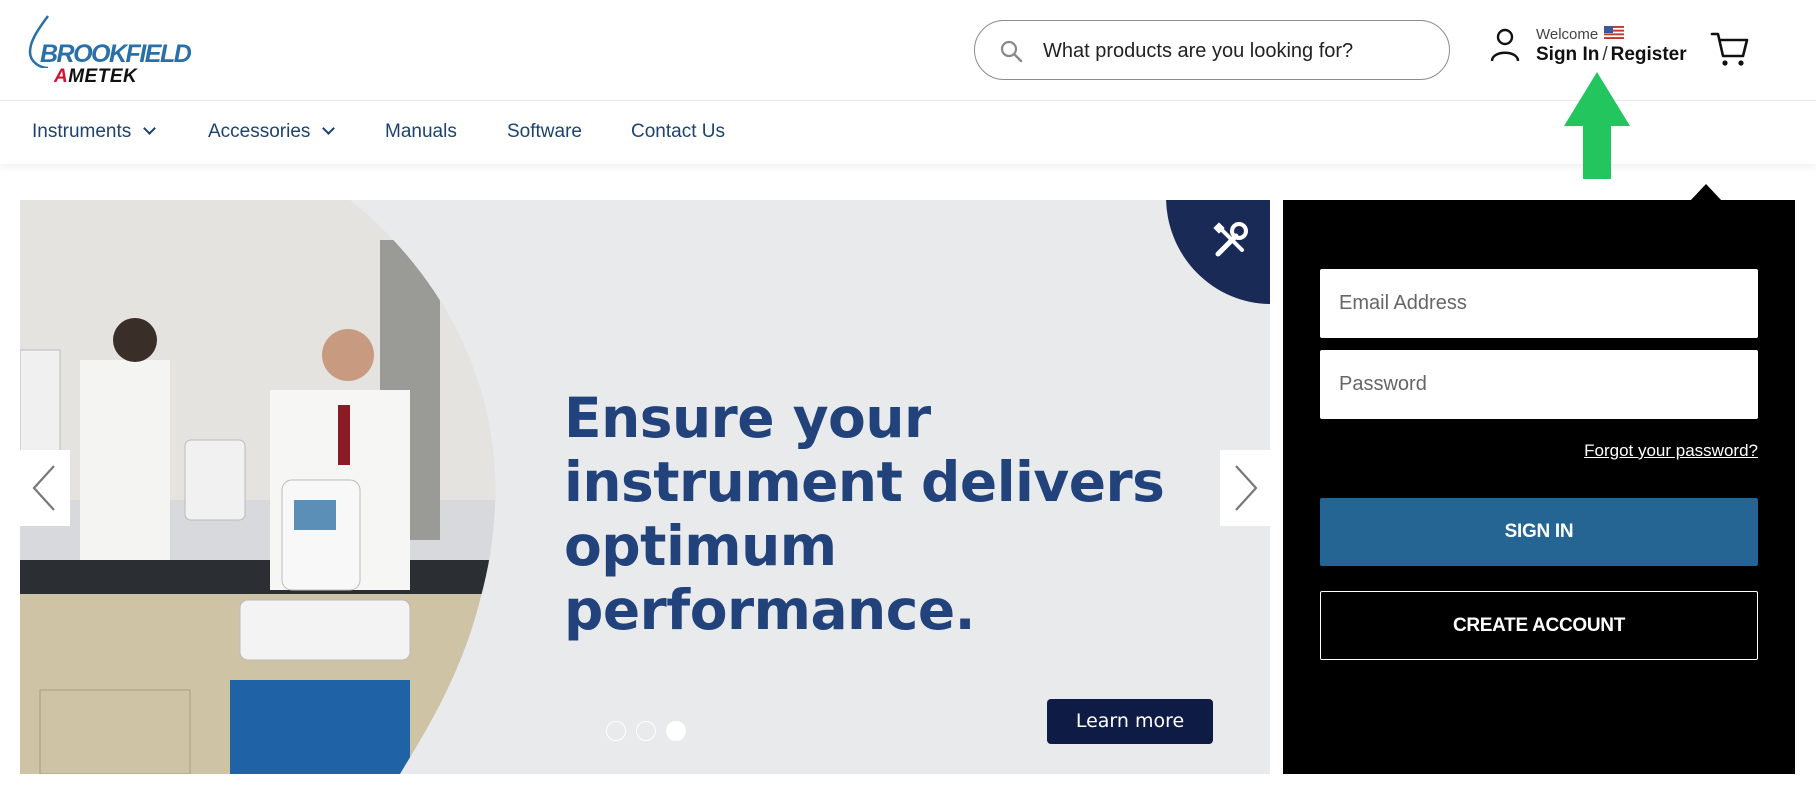 The width and height of the screenshot is (1816, 795). I want to click on brookfield-ametek-logo: BROOKFIELD AMETEK, so click(109, 51).